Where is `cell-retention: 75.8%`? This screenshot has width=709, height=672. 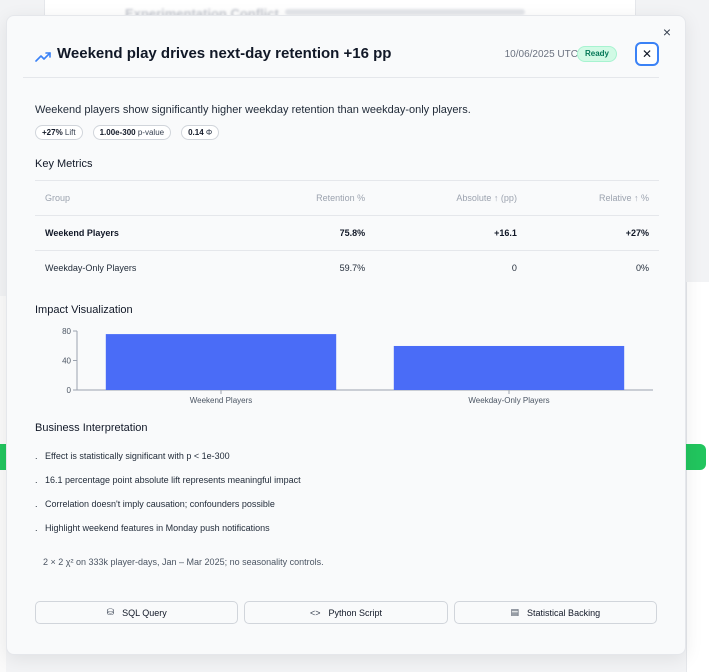 cell-retention: 75.8% is located at coordinates (310, 233).